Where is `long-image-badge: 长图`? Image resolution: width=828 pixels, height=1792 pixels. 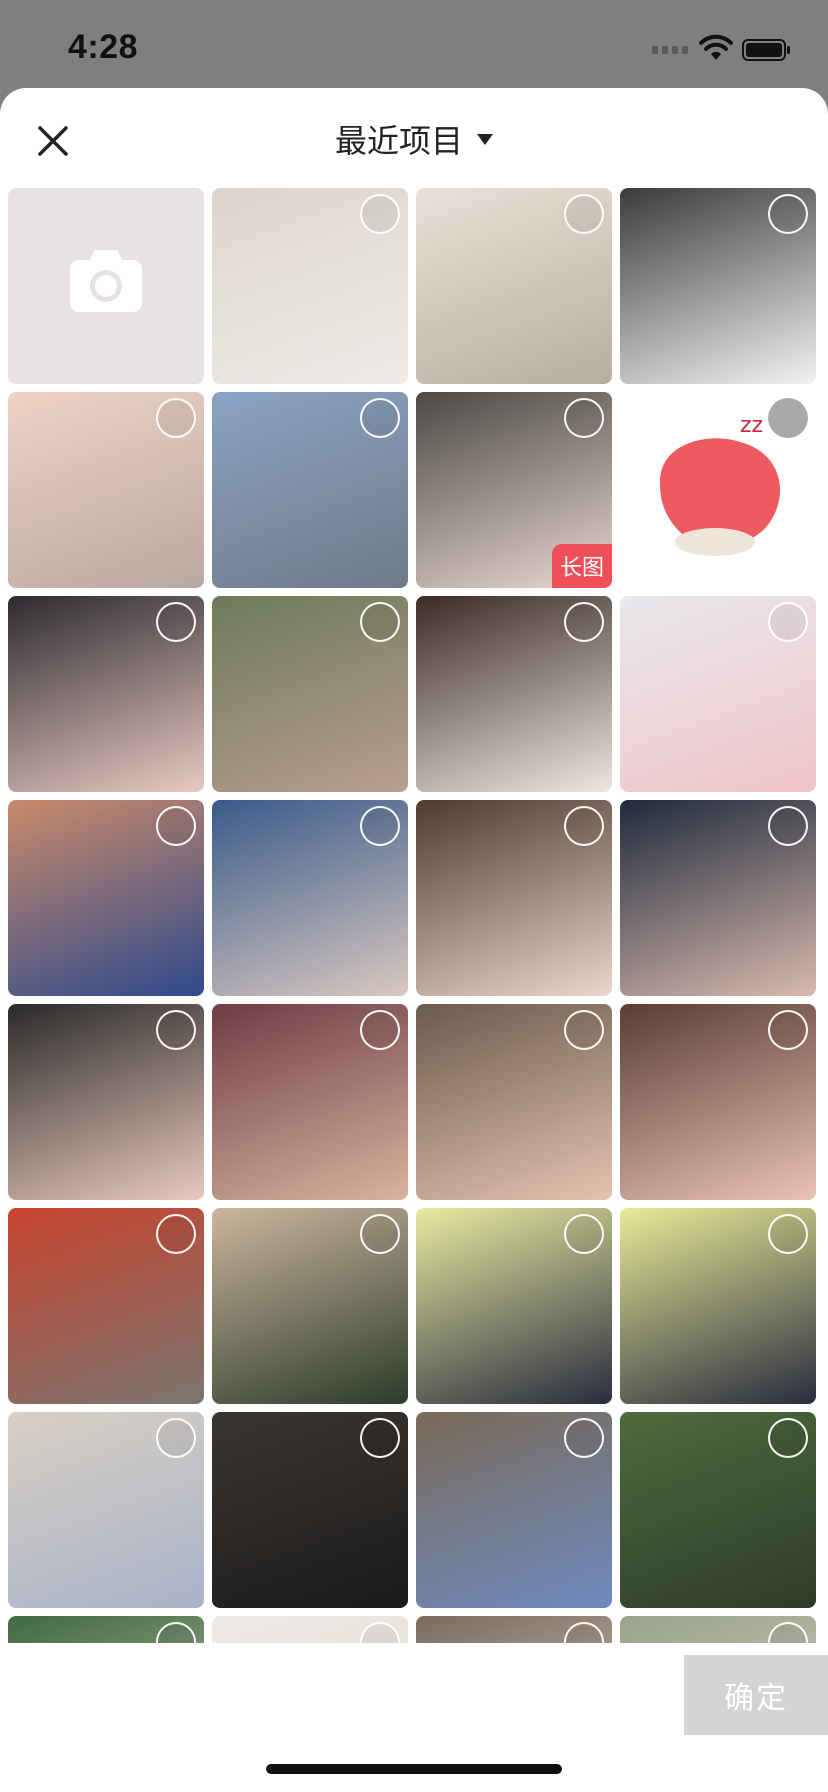 long-image-badge: 长图 is located at coordinates (581, 566).